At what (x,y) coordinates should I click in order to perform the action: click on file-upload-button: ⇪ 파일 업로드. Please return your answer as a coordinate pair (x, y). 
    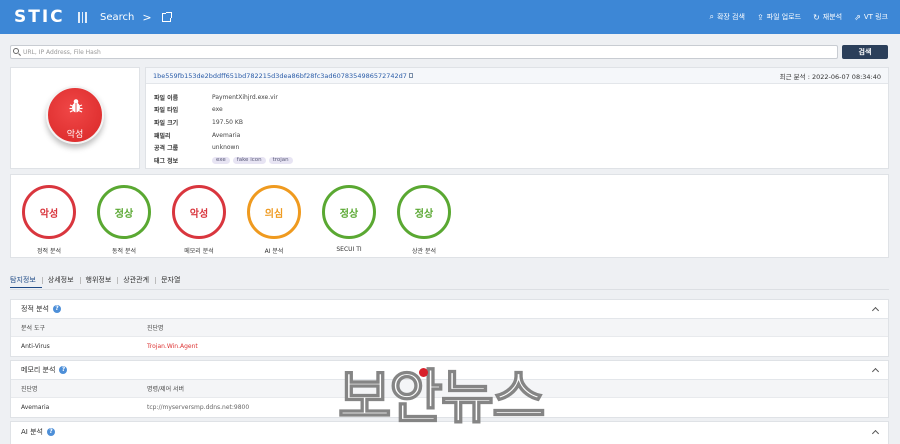
    Looking at the image, I should click on (779, 17).